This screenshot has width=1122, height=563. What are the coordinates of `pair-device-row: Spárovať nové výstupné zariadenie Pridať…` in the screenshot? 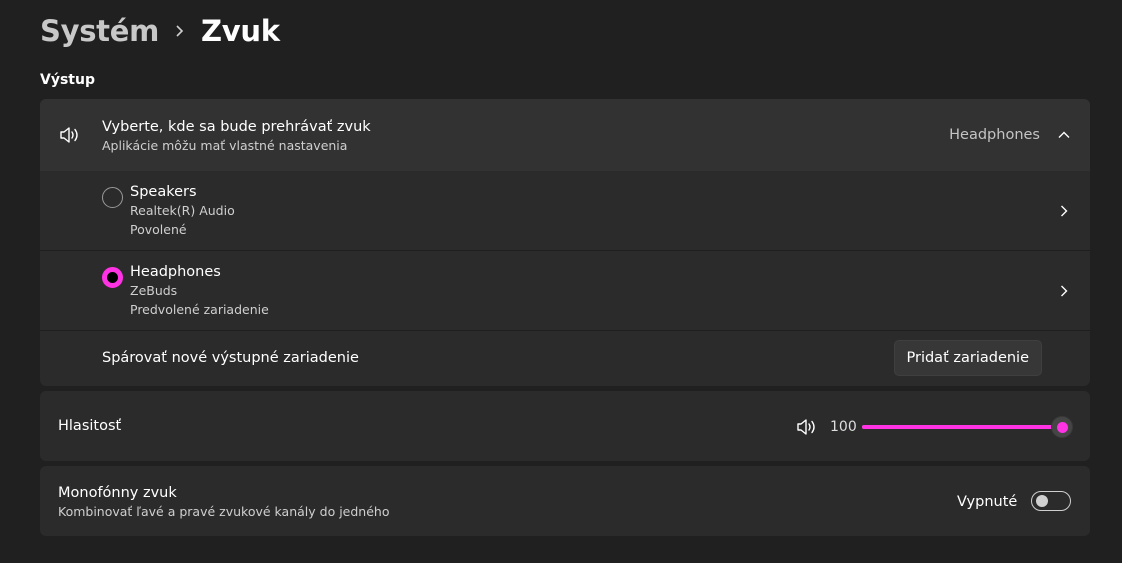 It's located at (565, 358).